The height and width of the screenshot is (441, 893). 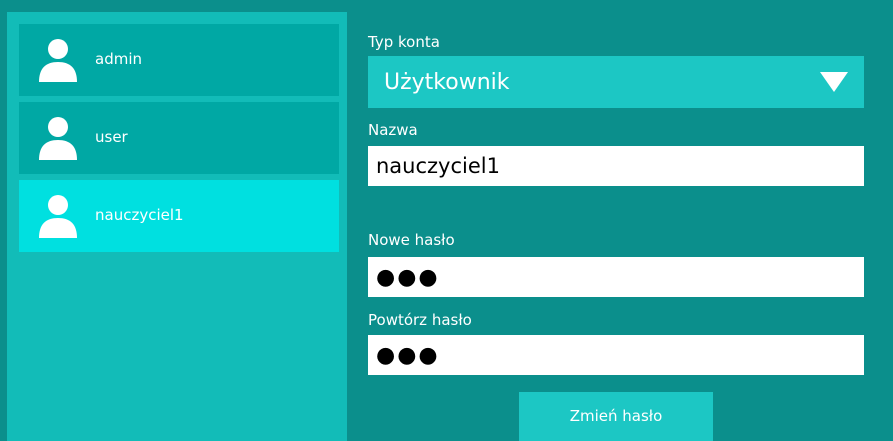 What do you see at coordinates (404, 42) in the screenshot?
I see `account-type-label: Typ konta` at bounding box center [404, 42].